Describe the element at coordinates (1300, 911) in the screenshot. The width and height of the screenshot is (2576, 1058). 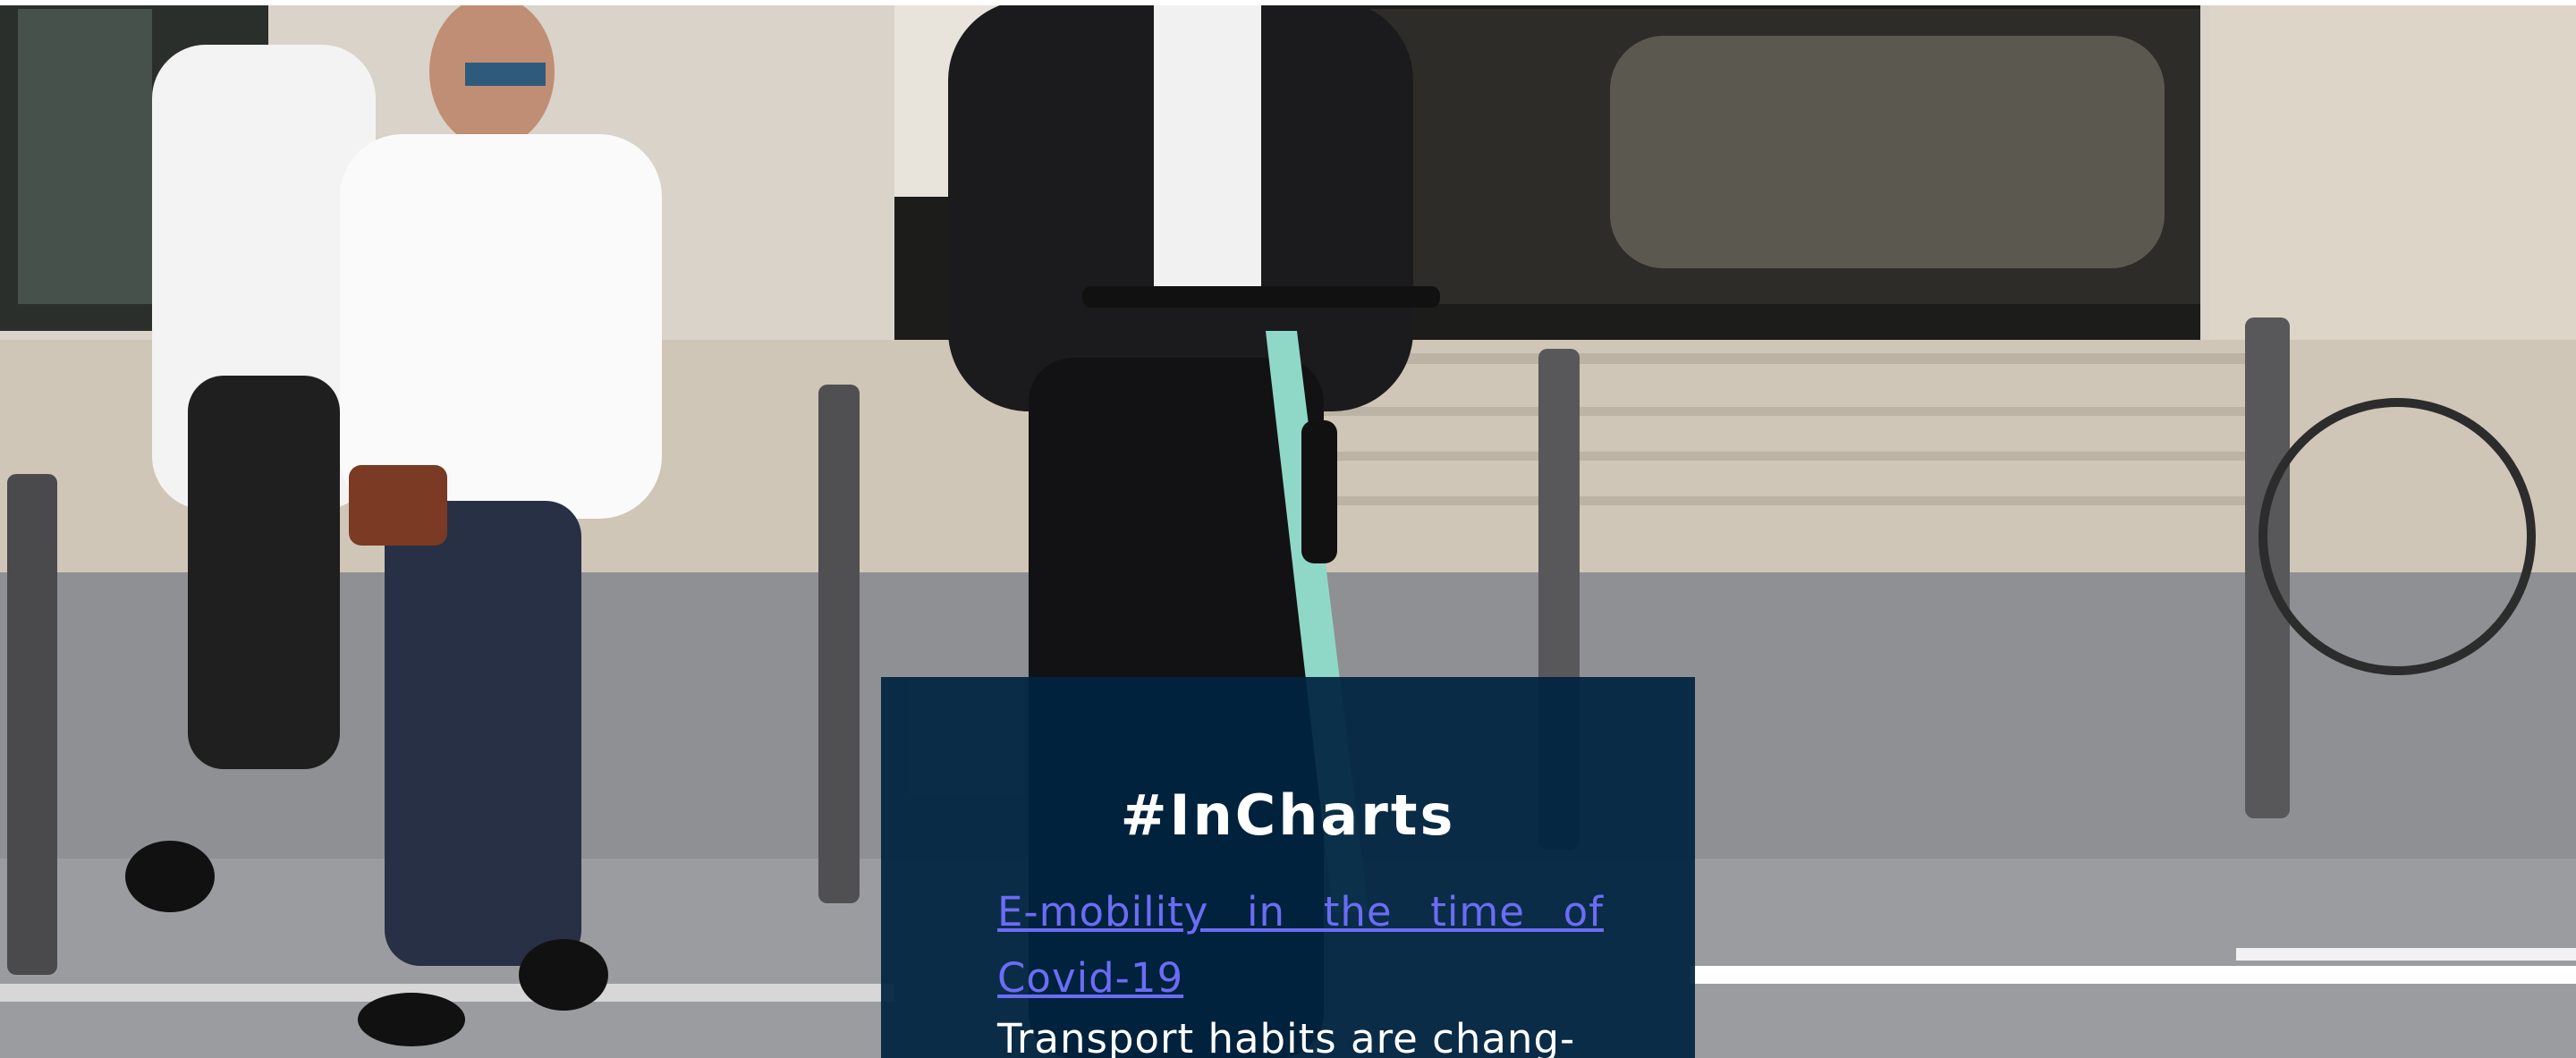
I see `article-link-line-1: E-mobility in the time of` at that location.